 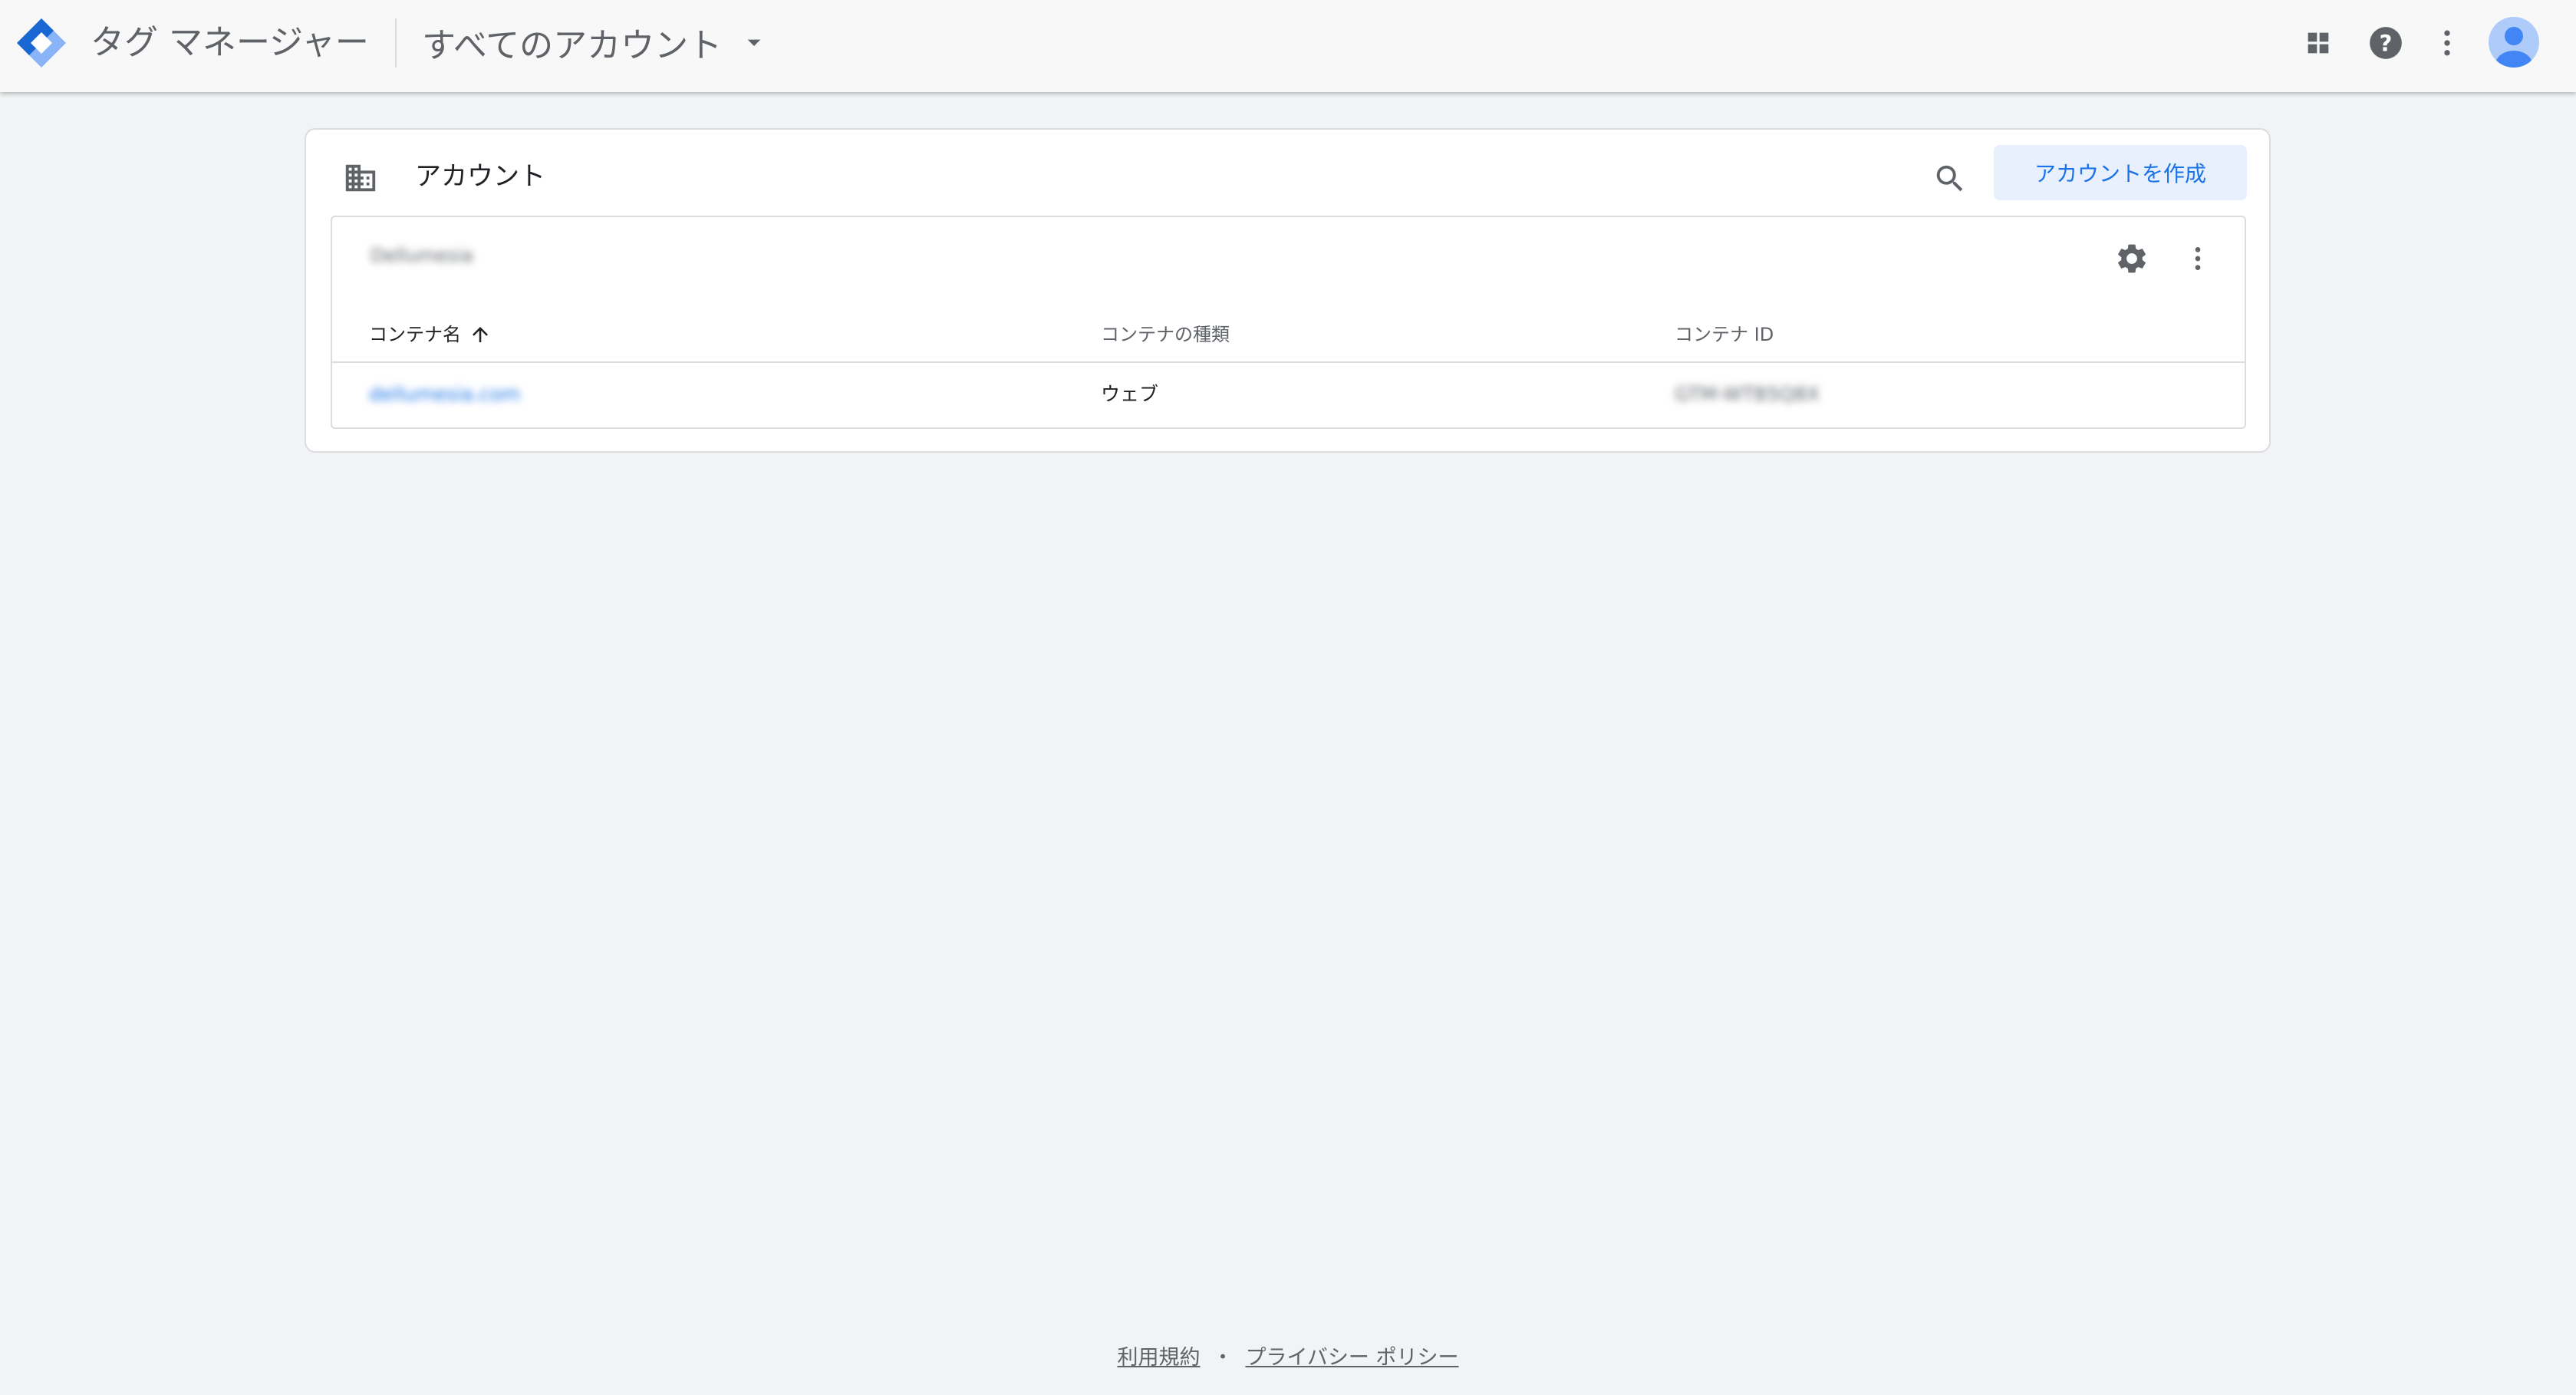 What do you see at coordinates (360, 178) in the screenshot?
I see `domain-building-icon` at bounding box center [360, 178].